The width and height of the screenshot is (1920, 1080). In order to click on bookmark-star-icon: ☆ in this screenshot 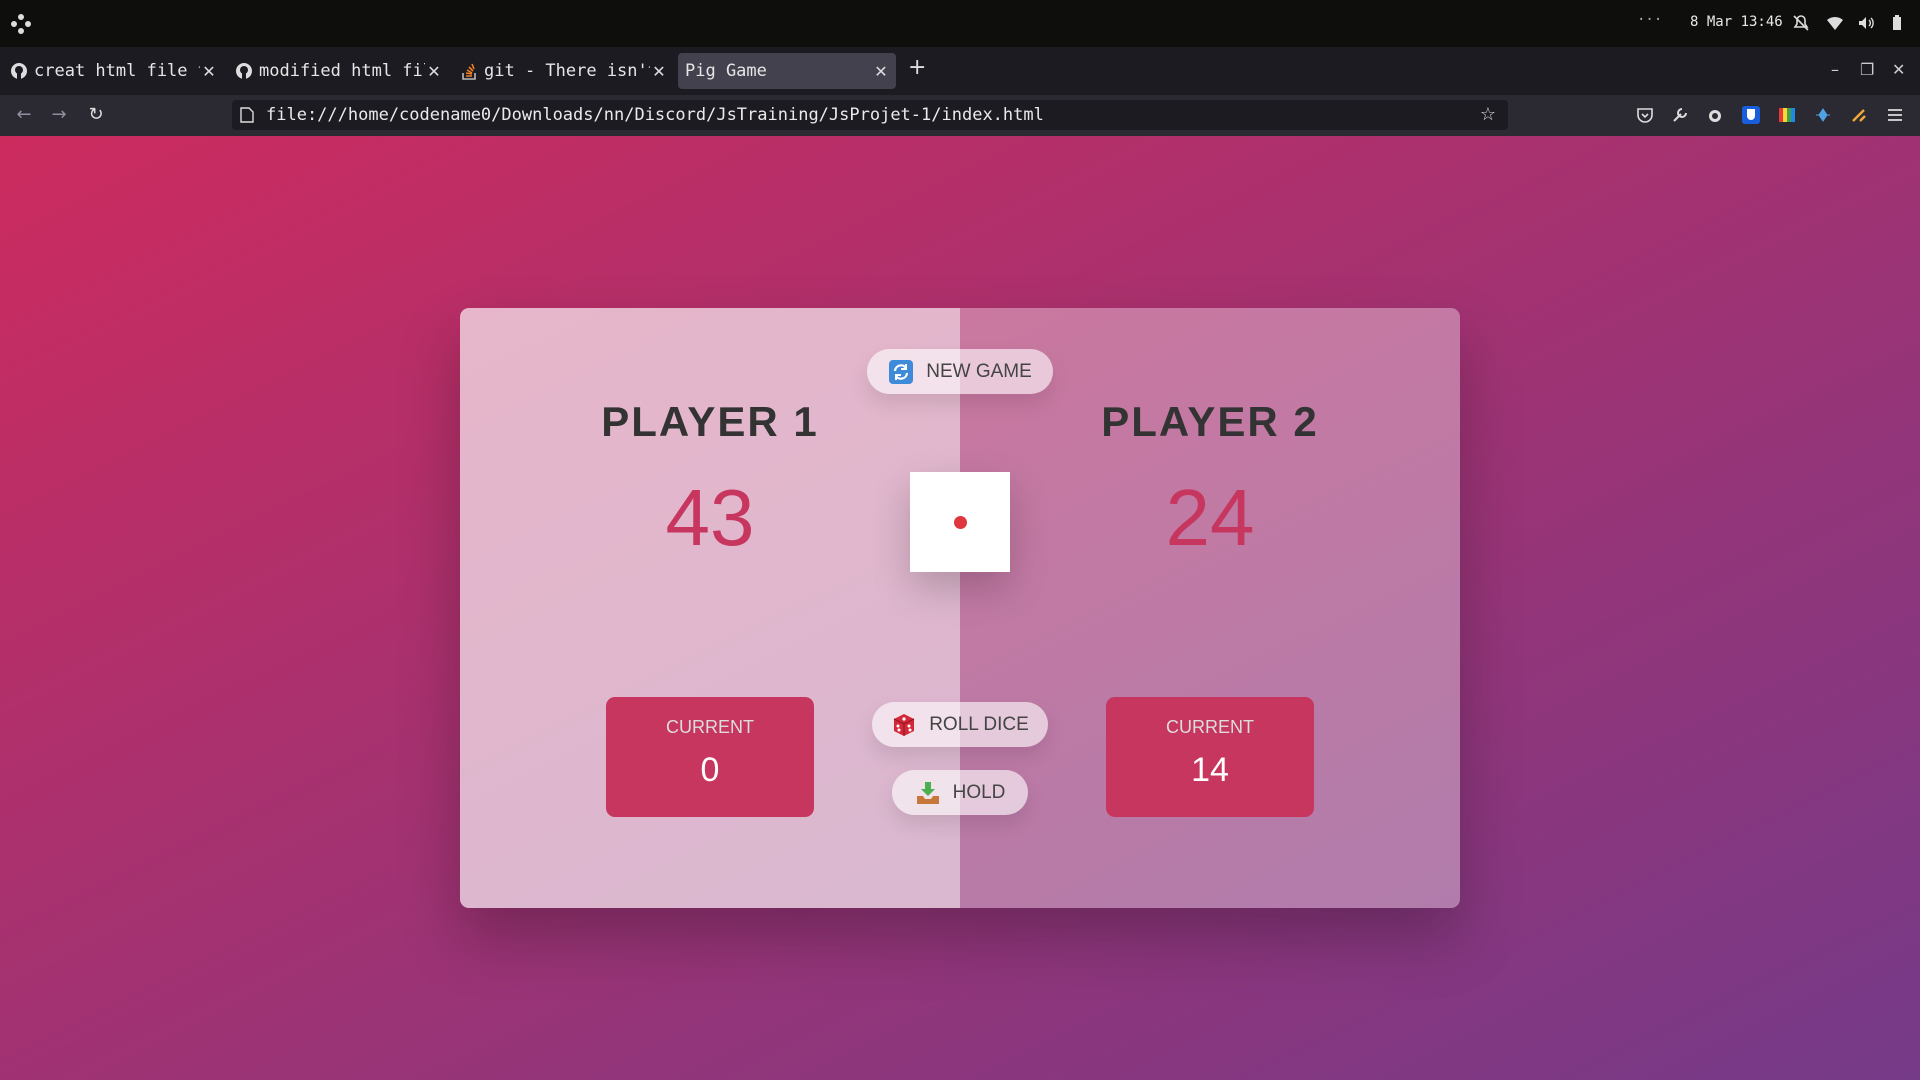, I will do `click(1488, 114)`.